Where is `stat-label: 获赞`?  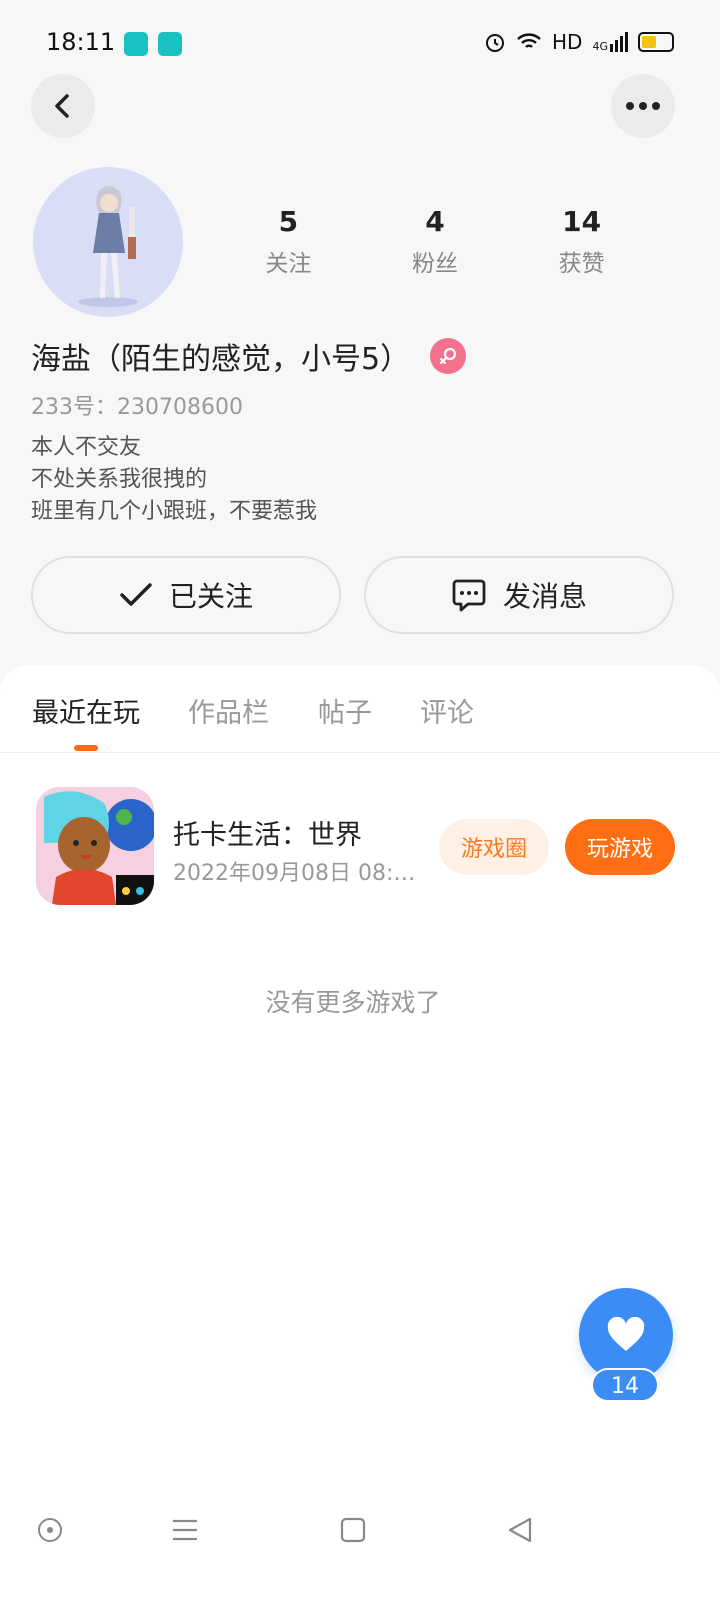
stat-label: 获赞 is located at coordinates (581, 264).